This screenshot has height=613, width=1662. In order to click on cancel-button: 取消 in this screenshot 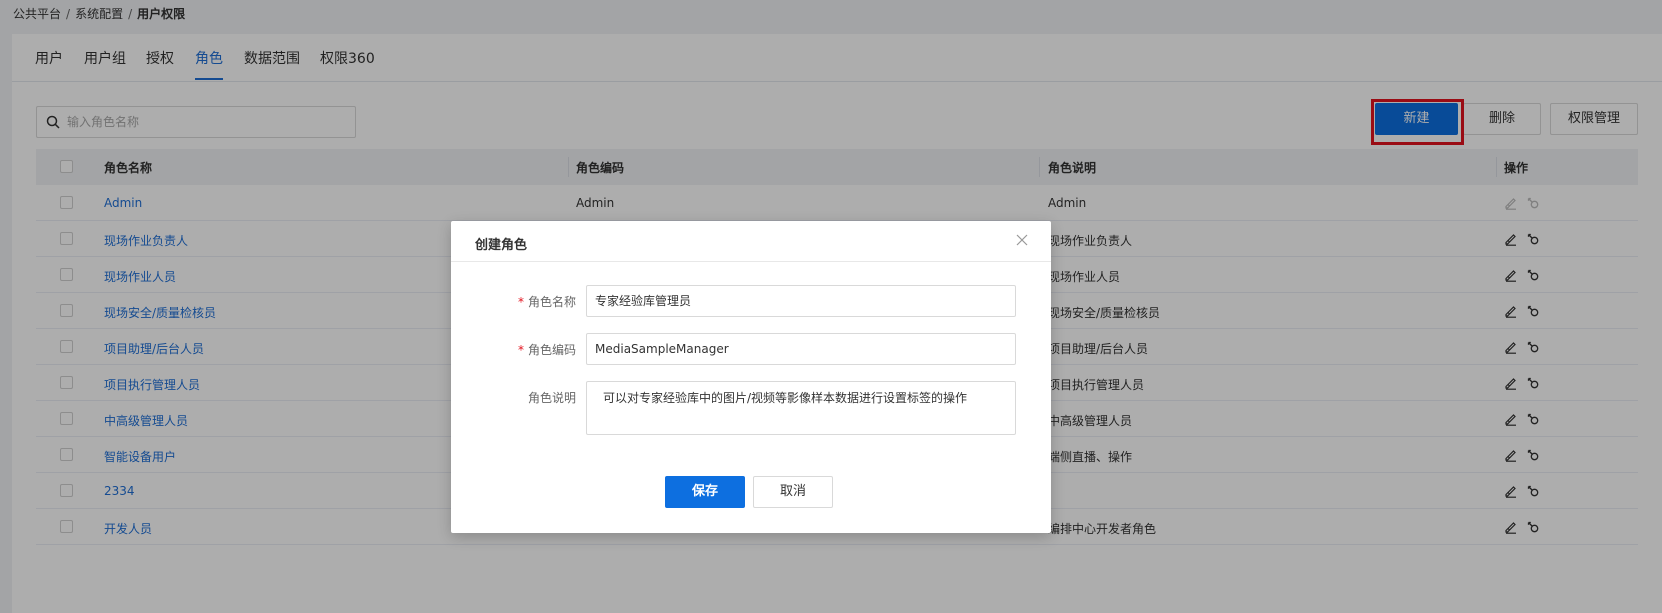, I will do `click(793, 492)`.